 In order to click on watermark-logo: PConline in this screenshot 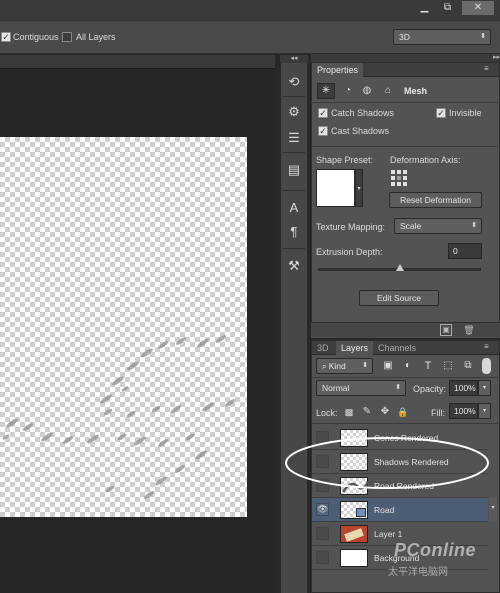, I will do `click(435, 550)`.